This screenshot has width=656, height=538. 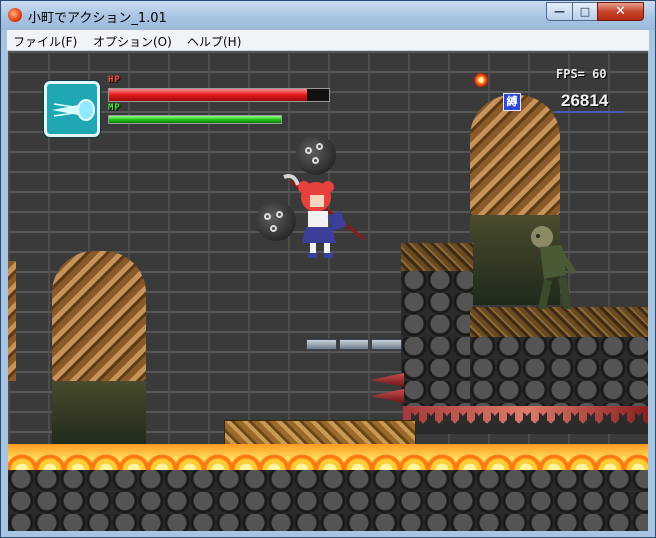 What do you see at coordinates (12, 351) in the screenshot?
I see `pillar-edge` at bounding box center [12, 351].